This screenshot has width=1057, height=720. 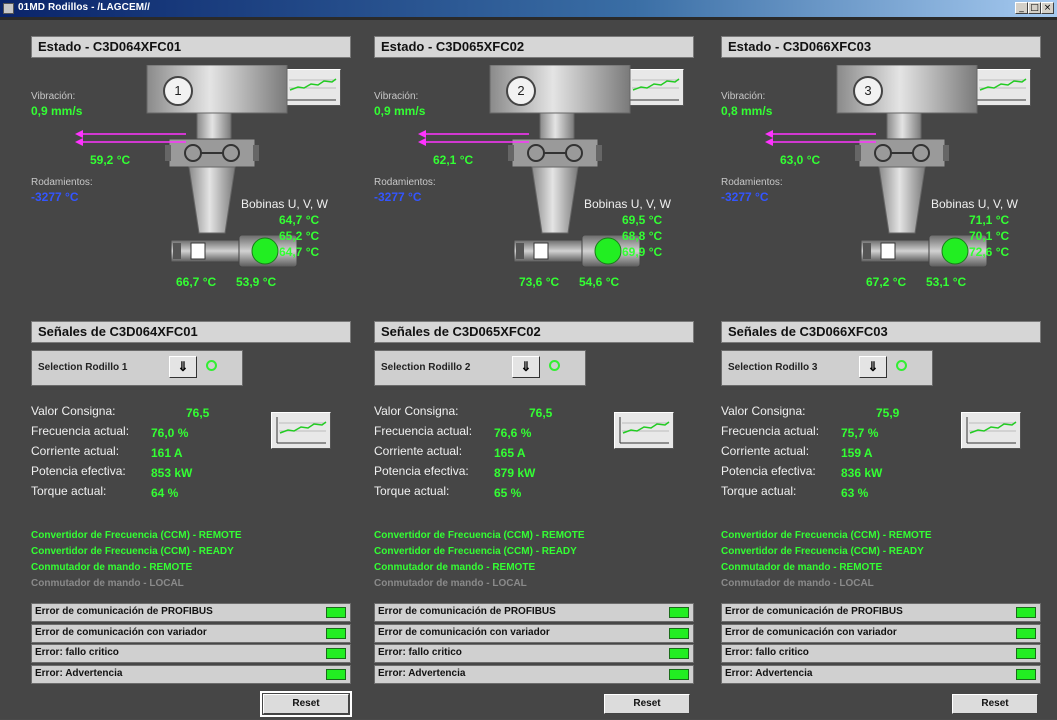 What do you see at coordinates (191, 332) in the screenshot?
I see `senales-header: Señales de C3D064XFC01` at bounding box center [191, 332].